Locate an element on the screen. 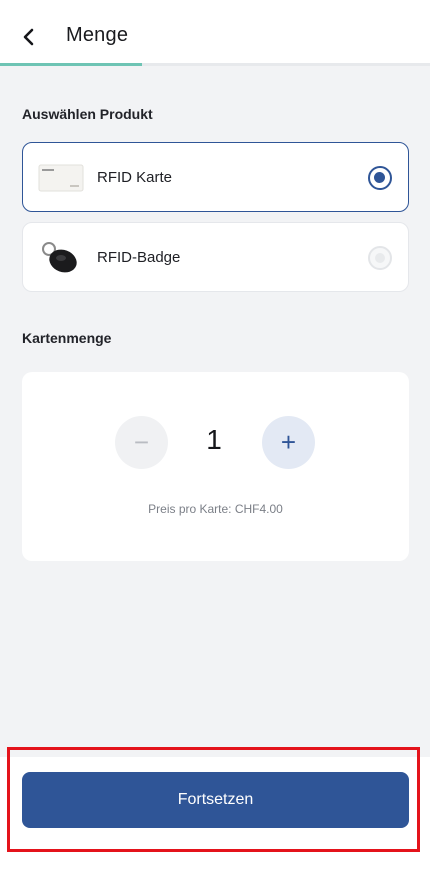  minus-icon: − is located at coordinates (141, 442).